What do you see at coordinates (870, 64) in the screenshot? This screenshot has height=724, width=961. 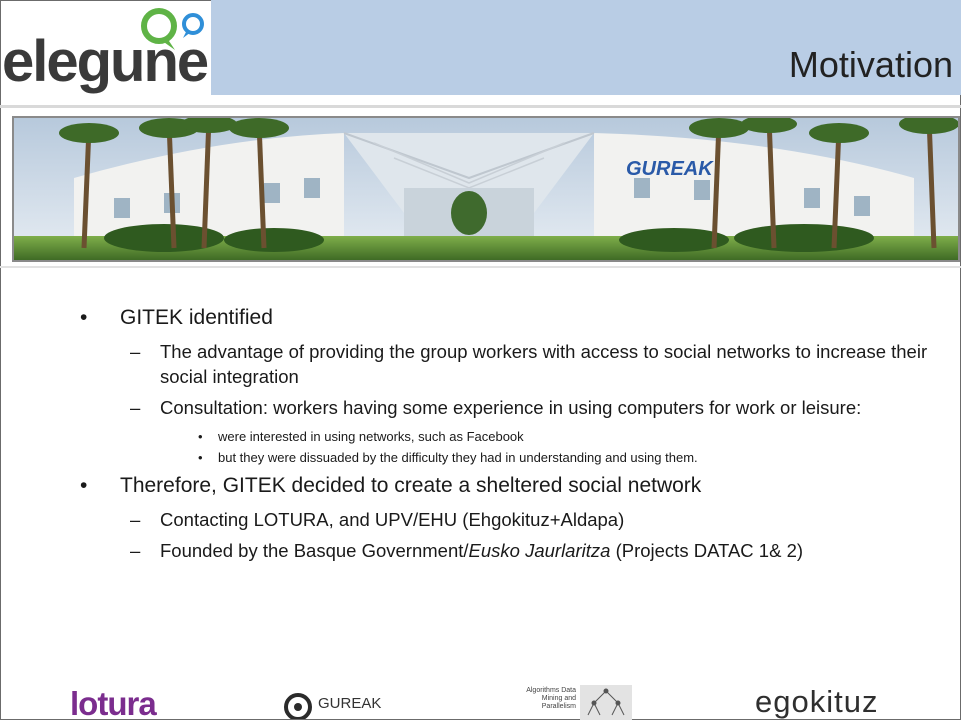 I see `slide-title: Motivation` at bounding box center [870, 64].